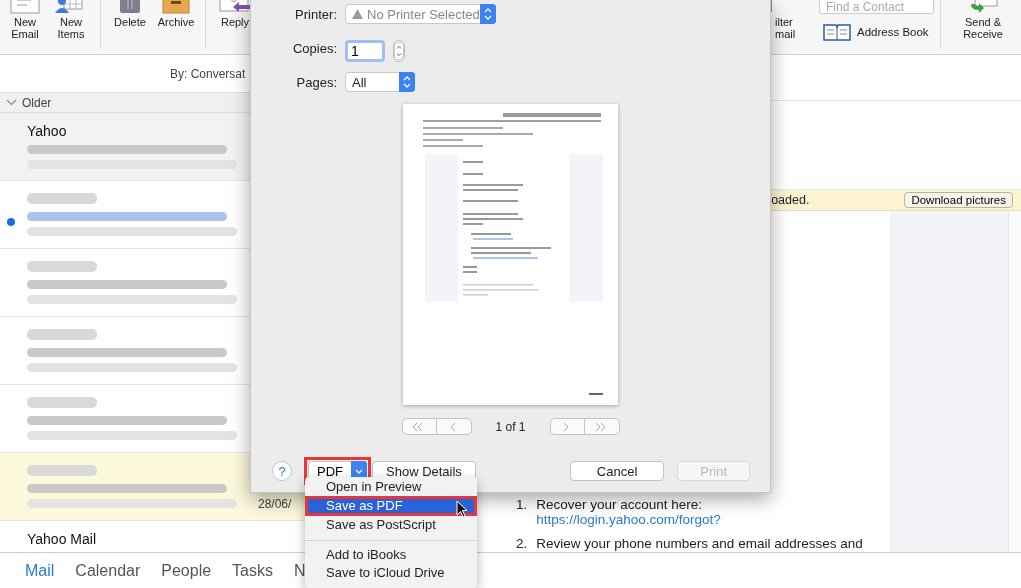 The image size is (1021, 588). Describe the element at coordinates (300, 570) in the screenshot. I see `nav-tab: N` at that location.